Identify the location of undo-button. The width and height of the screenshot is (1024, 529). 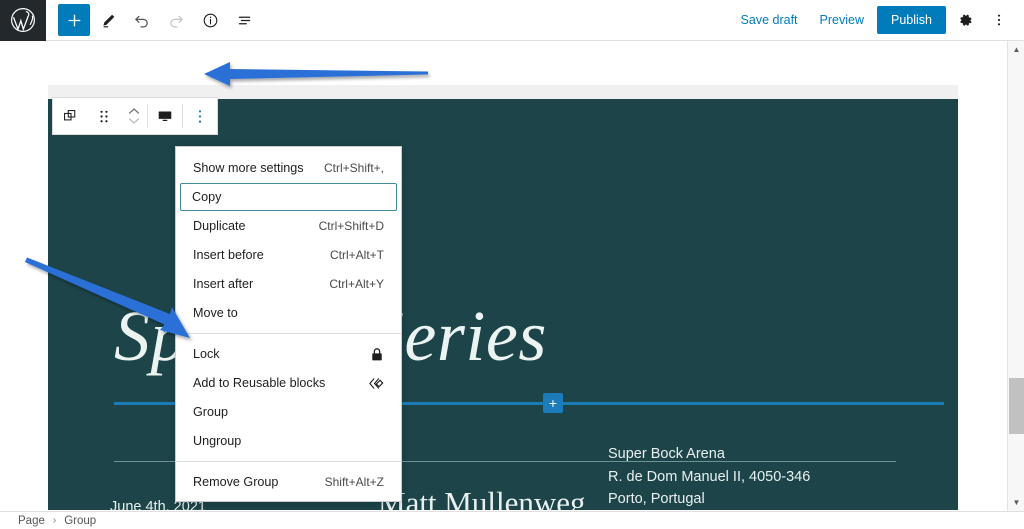
(142, 20).